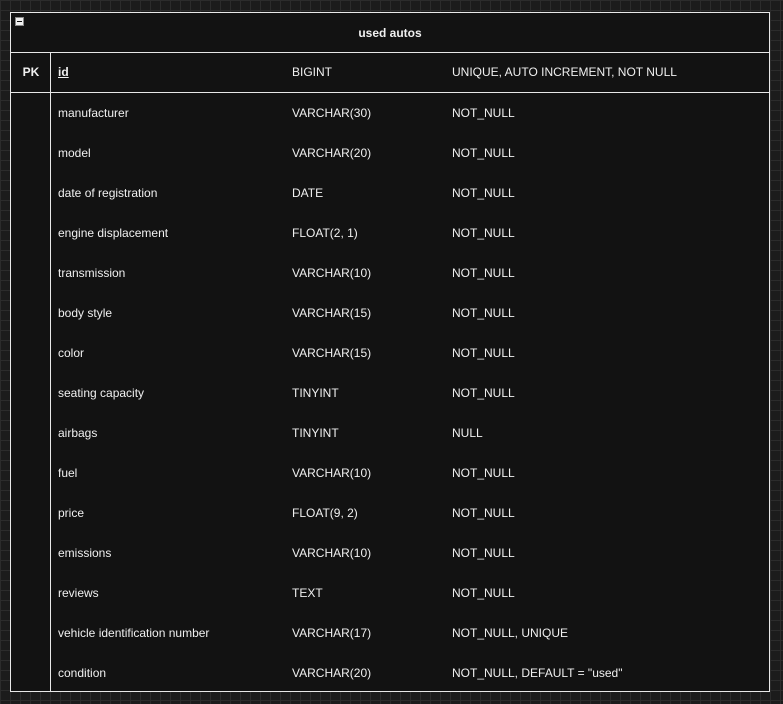 Image resolution: width=783 pixels, height=704 pixels. I want to click on field-row: model VARCHAR(20) NOT_NULL, so click(390, 153).